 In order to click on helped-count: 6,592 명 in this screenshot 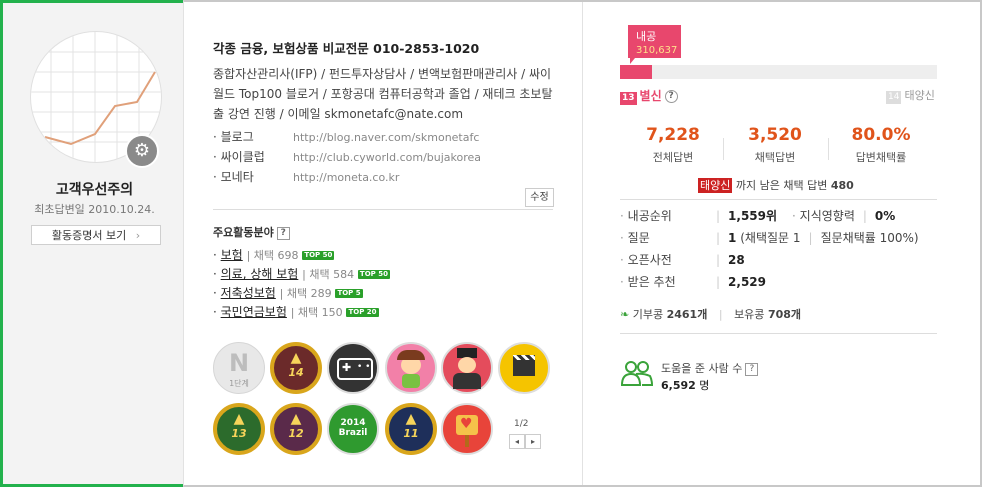, I will do `click(685, 385)`.